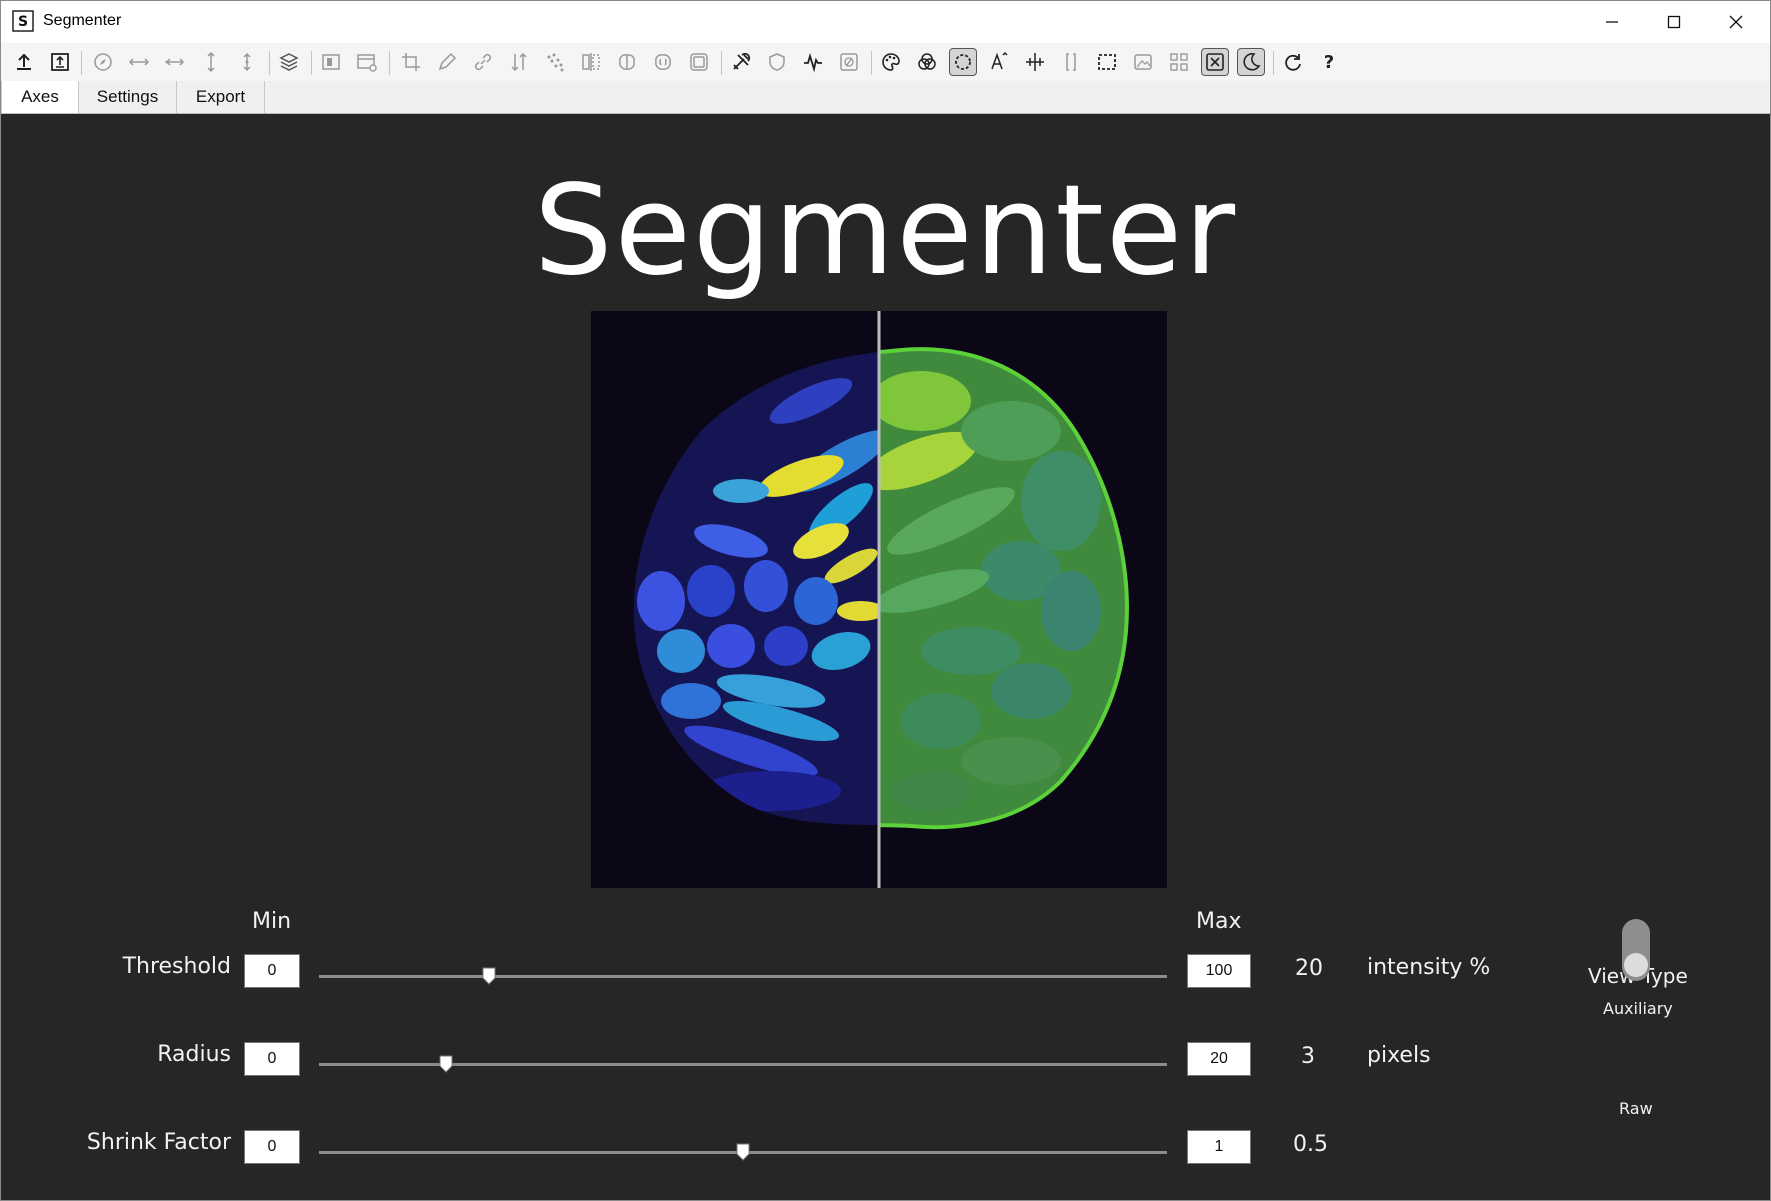 The image size is (1771, 1201). I want to click on window-settings-icon, so click(367, 63).